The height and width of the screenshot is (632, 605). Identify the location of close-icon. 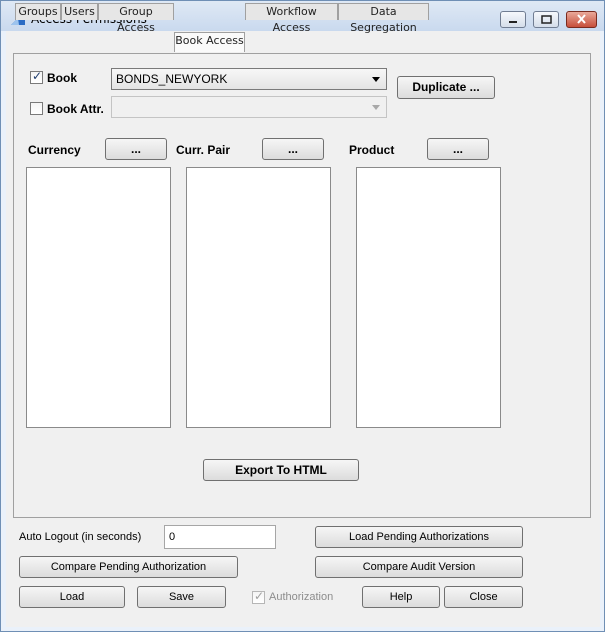
(581, 19).